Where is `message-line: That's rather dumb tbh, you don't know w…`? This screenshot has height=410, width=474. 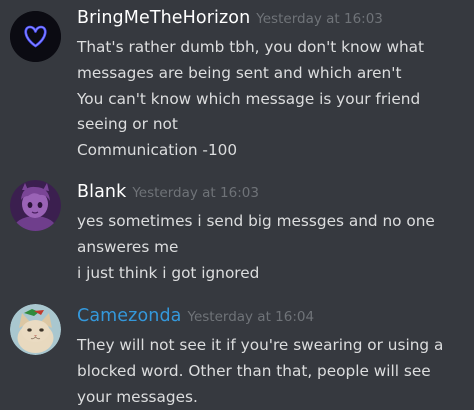 message-line: That's rather dumb tbh, you don't know w… is located at coordinates (251, 47).